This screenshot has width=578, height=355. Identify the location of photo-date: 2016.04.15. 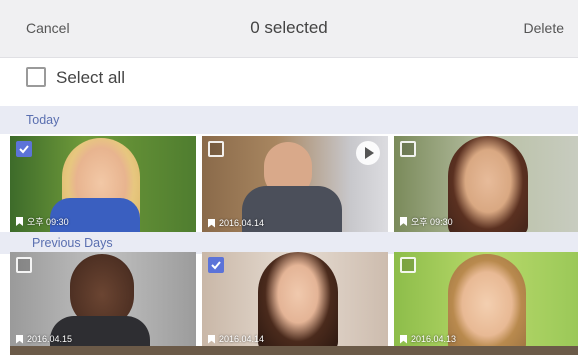
(50, 339).